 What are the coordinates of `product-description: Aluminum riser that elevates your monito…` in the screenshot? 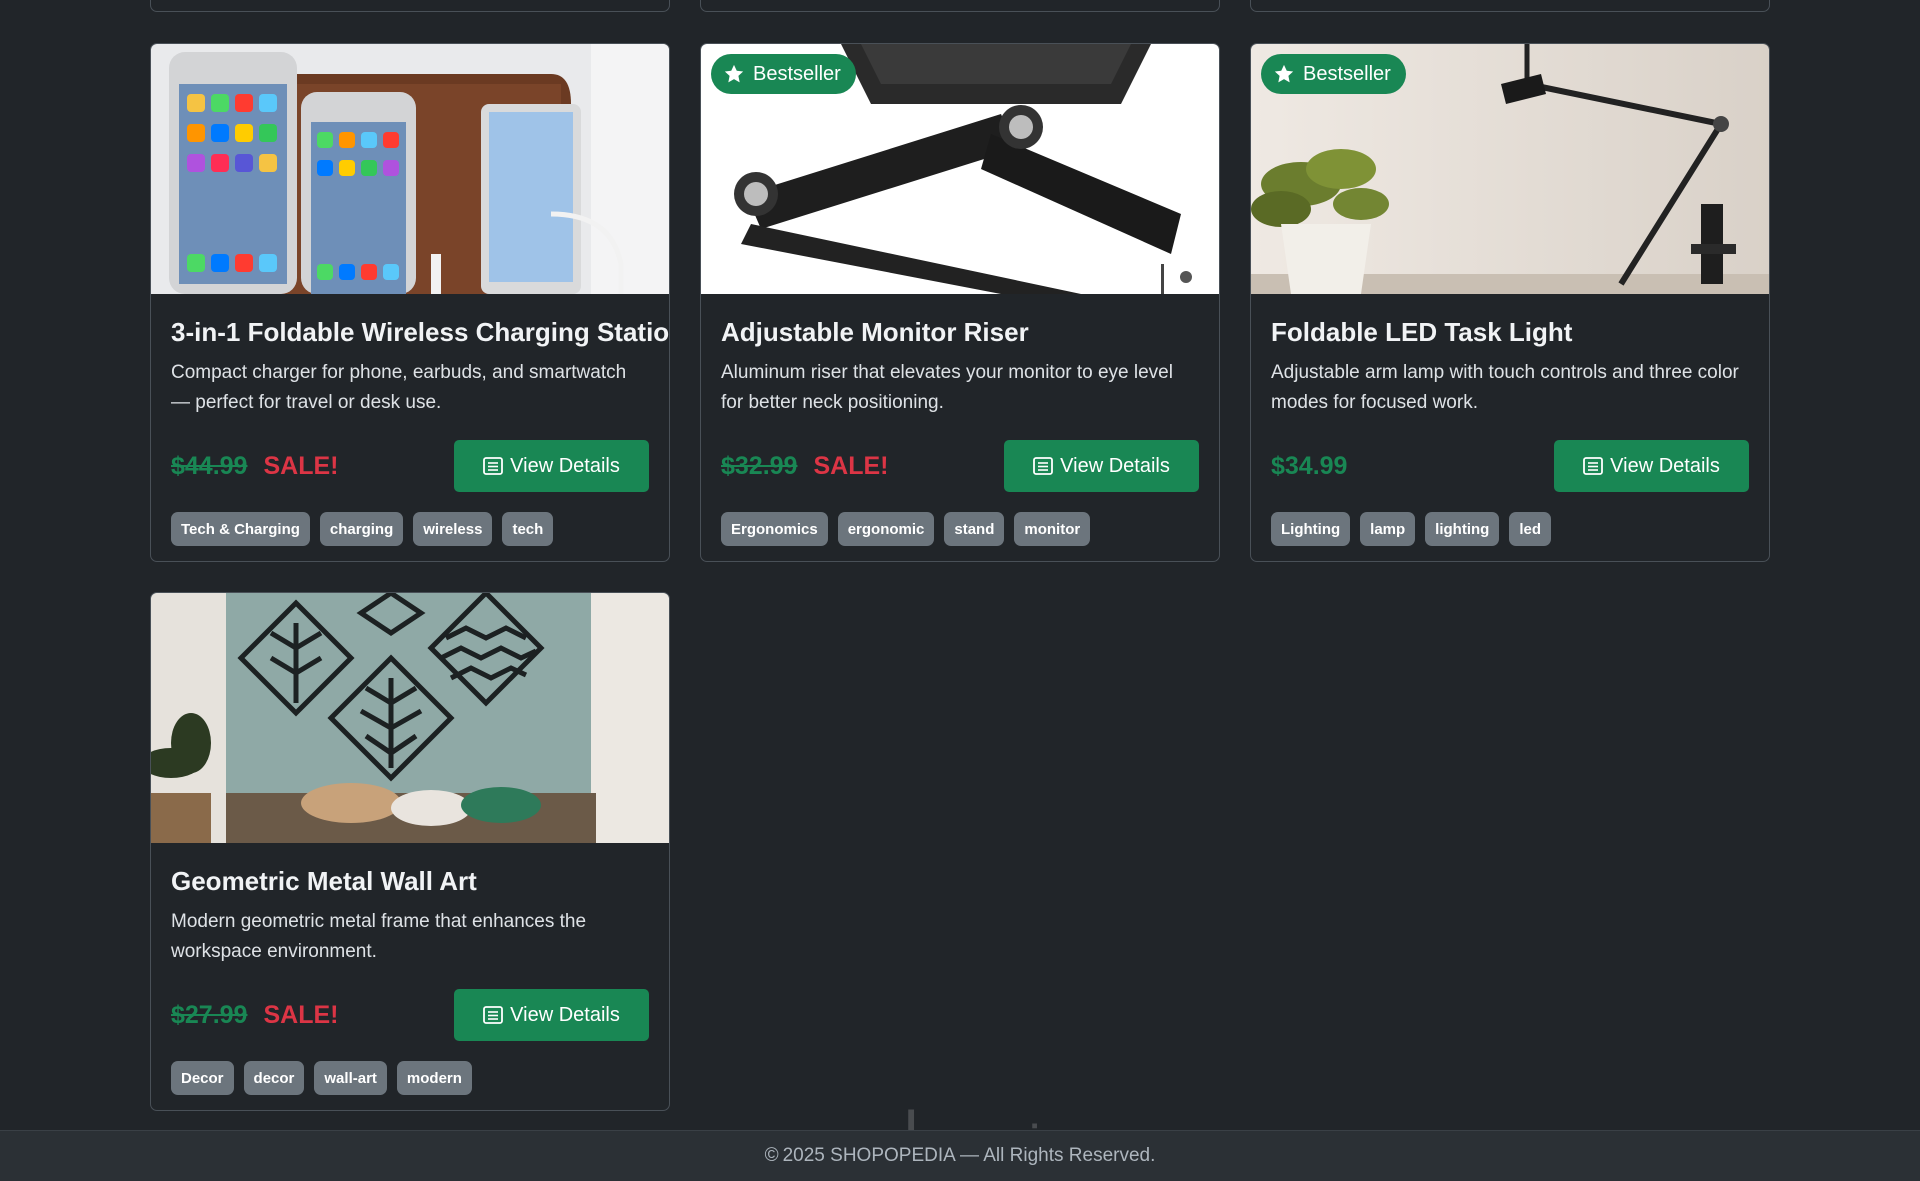 It's located at (947, 387).